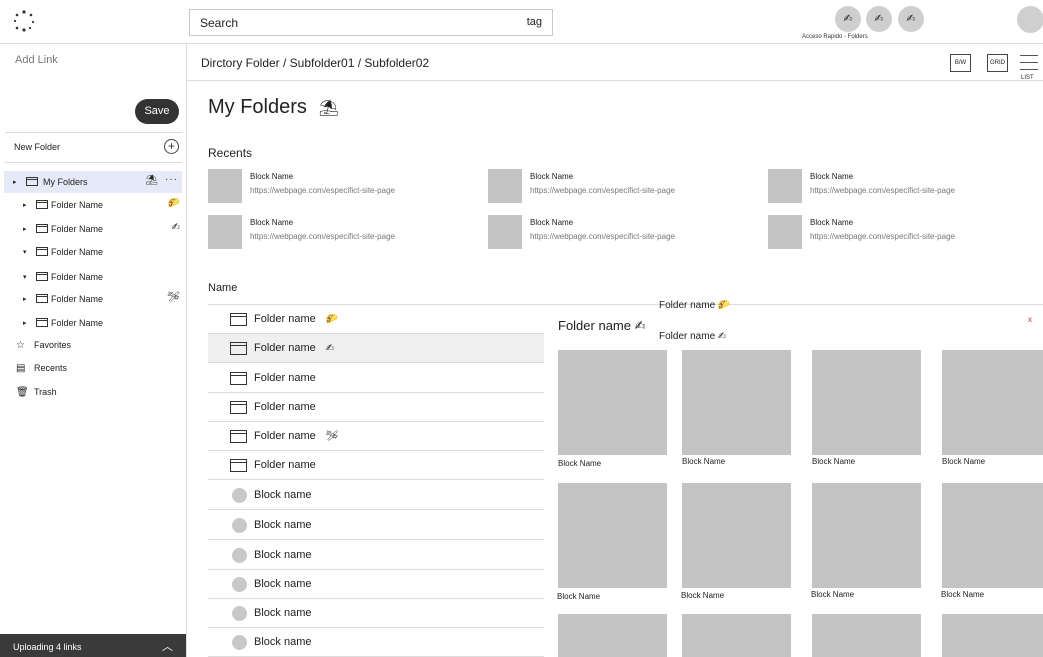  I want to click on recent-block-url: https://webpage.com/especifict-site-page, so click(322, 190).